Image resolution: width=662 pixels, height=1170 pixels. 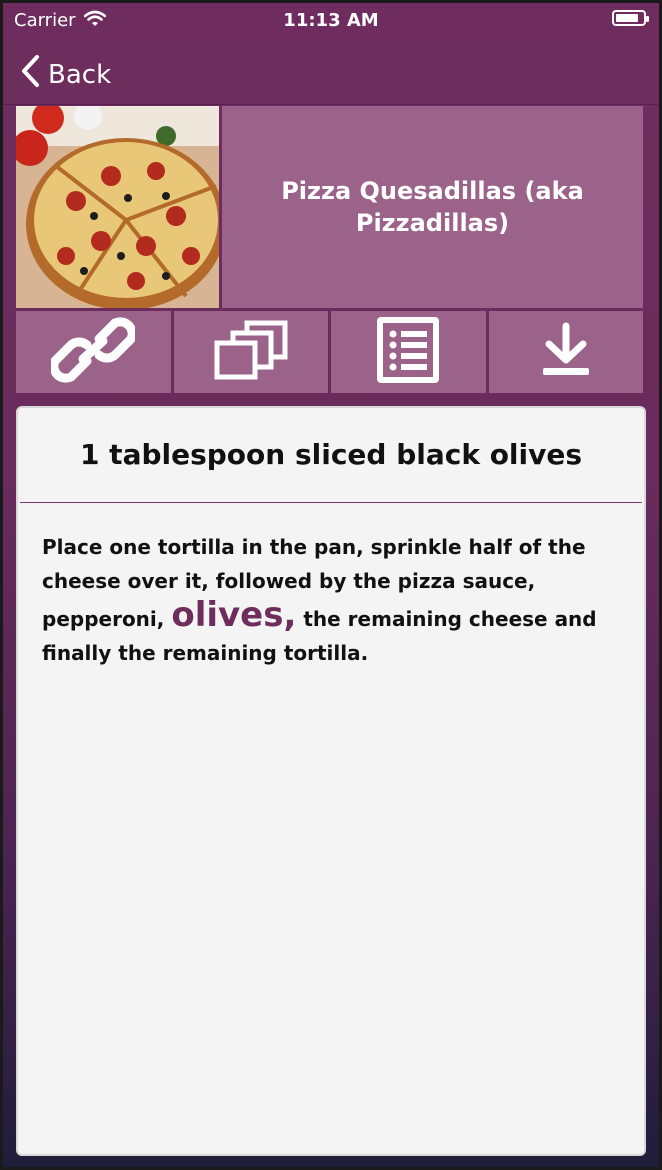 I want to click on ingredients-list-button, so click(x=408, y=352).